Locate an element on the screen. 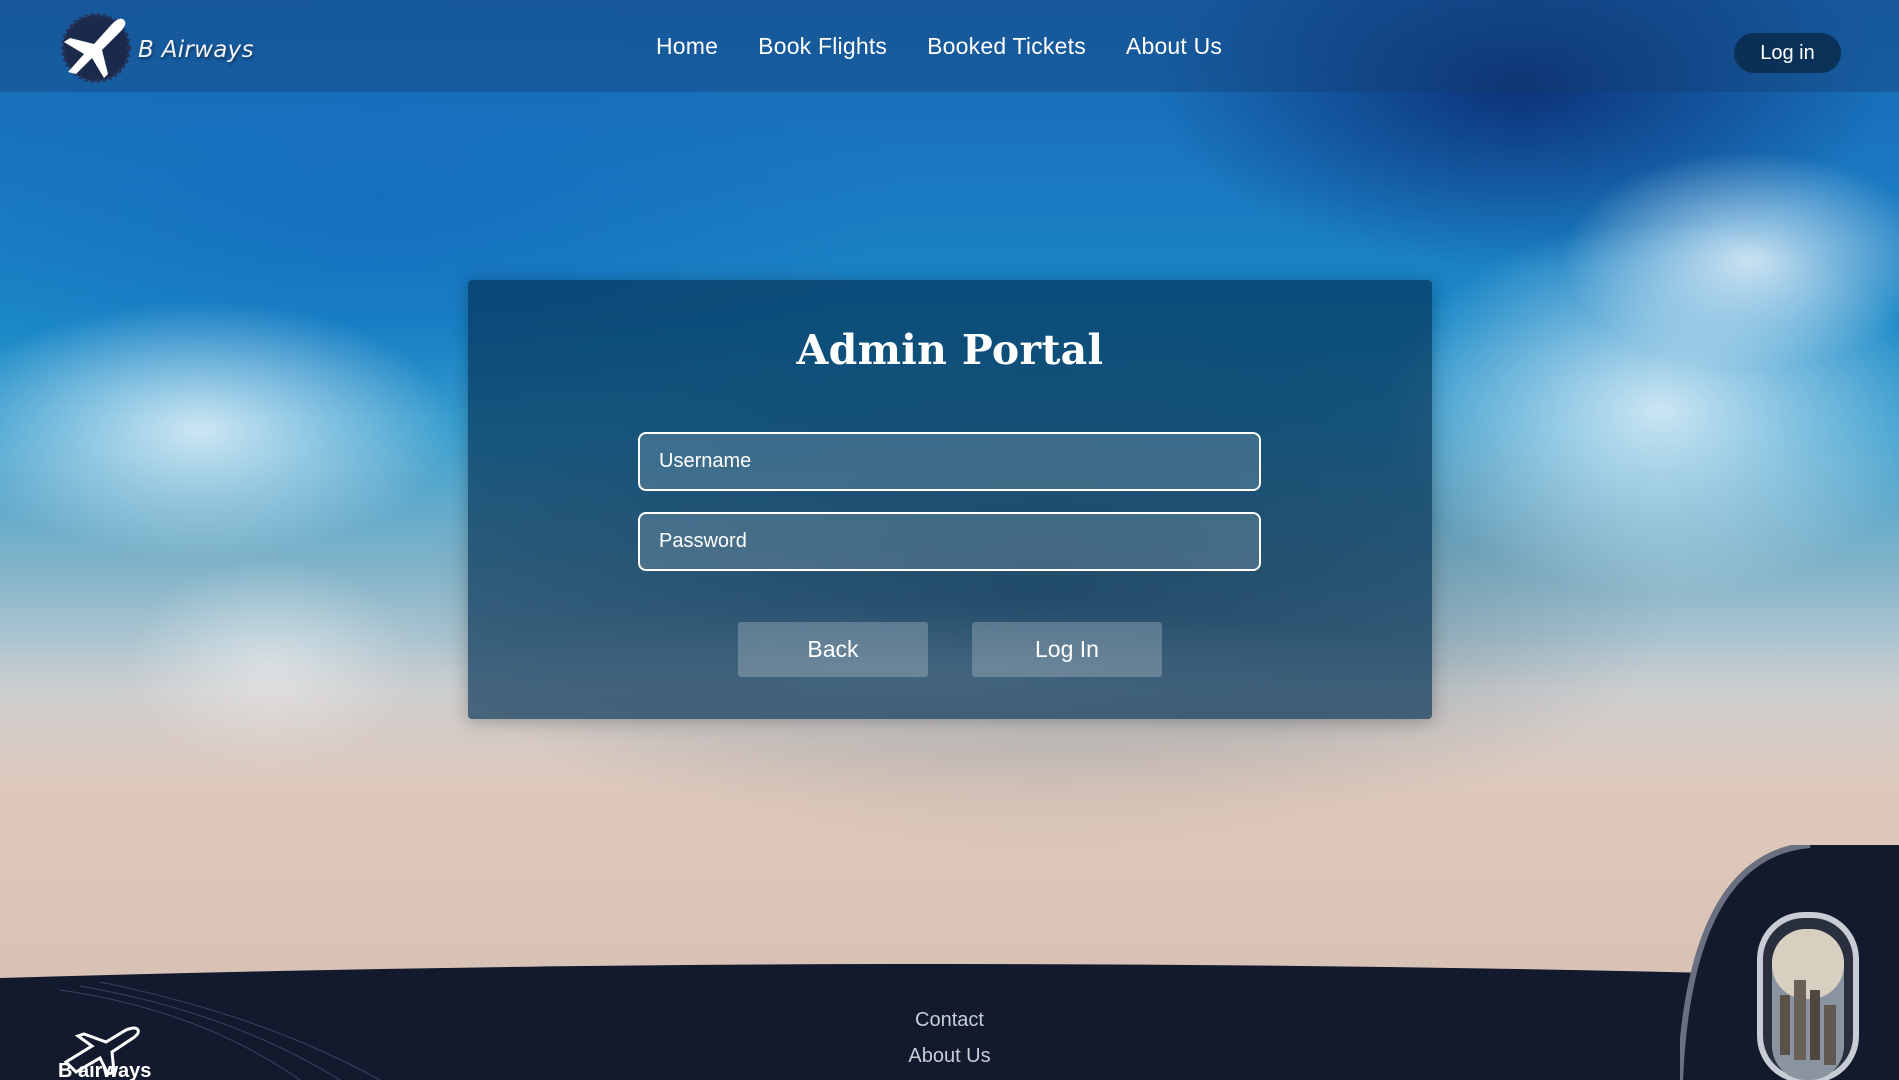  footer-link-contact: Contact is located at coordinates (949, 1020).